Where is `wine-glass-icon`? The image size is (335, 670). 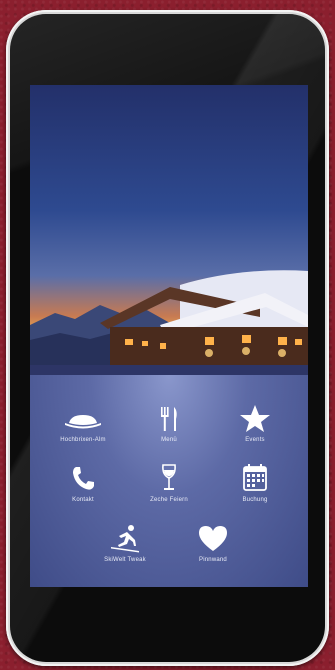
wine-glass-icon is located at coordinates (169, 477).